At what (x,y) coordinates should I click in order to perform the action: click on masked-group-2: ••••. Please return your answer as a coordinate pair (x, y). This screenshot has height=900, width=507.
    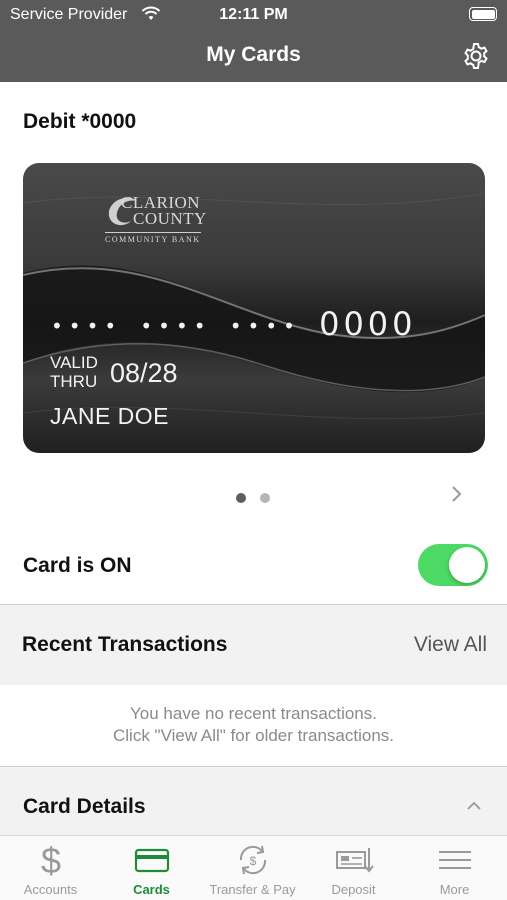
    Looking at the image, I should click on (176, 326).